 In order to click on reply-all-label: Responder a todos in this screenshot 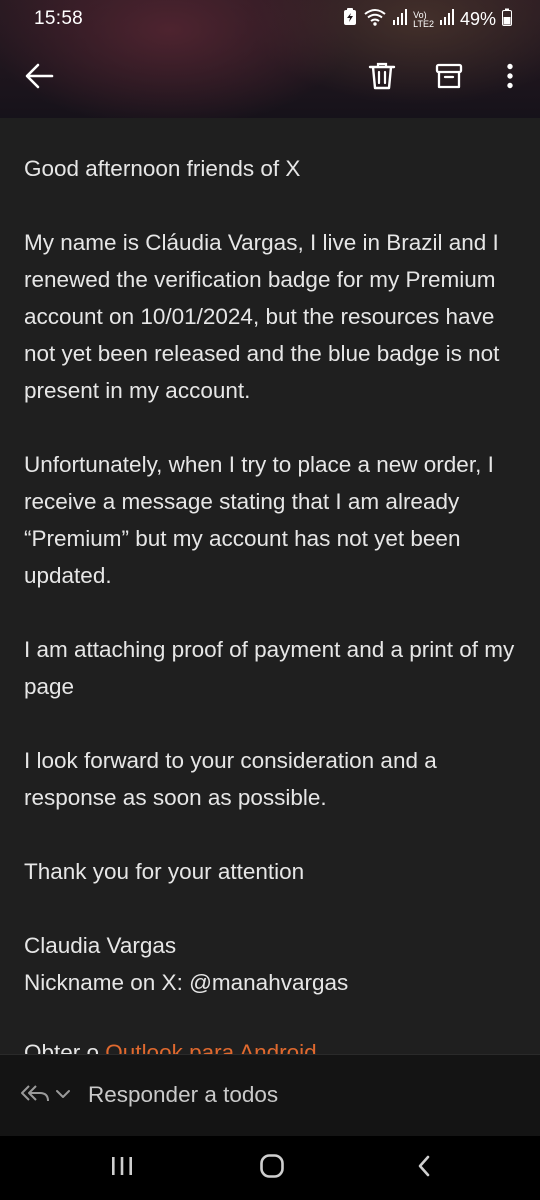, I will do `click(183, 1095)`.